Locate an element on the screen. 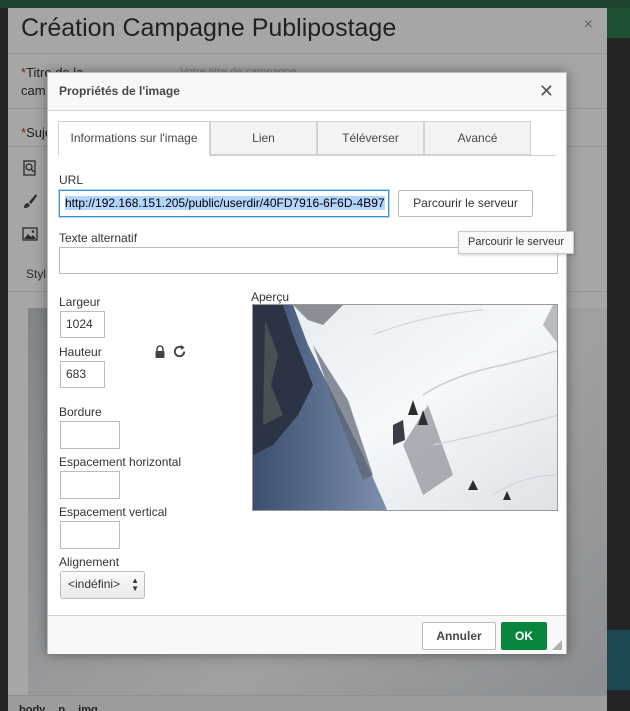 The image size is (630, 711). reset-size-icon is located at coordinates (179, 351).